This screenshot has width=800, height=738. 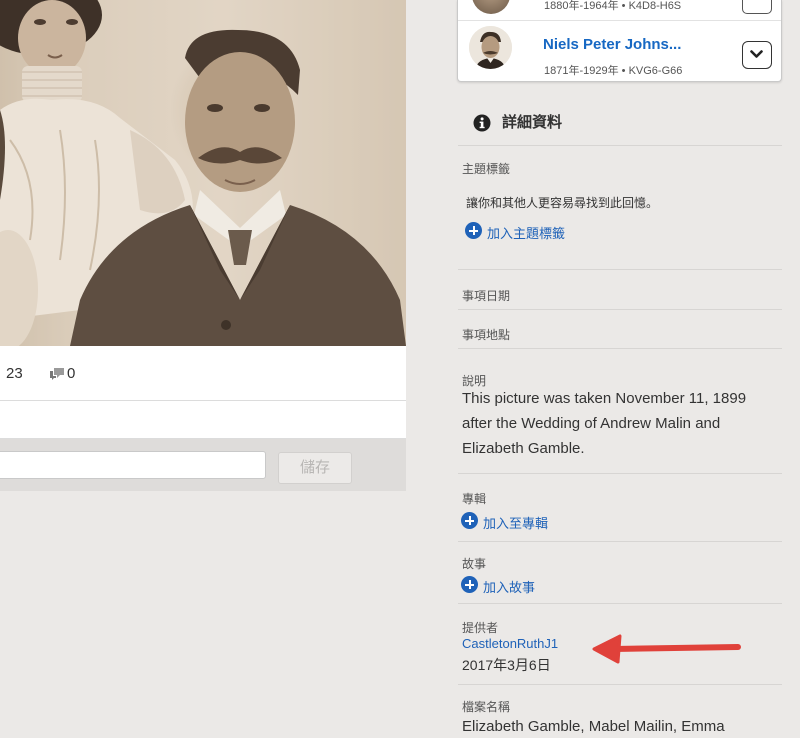 I want to click on album-label: 專輯, so click(x=474, y=499).